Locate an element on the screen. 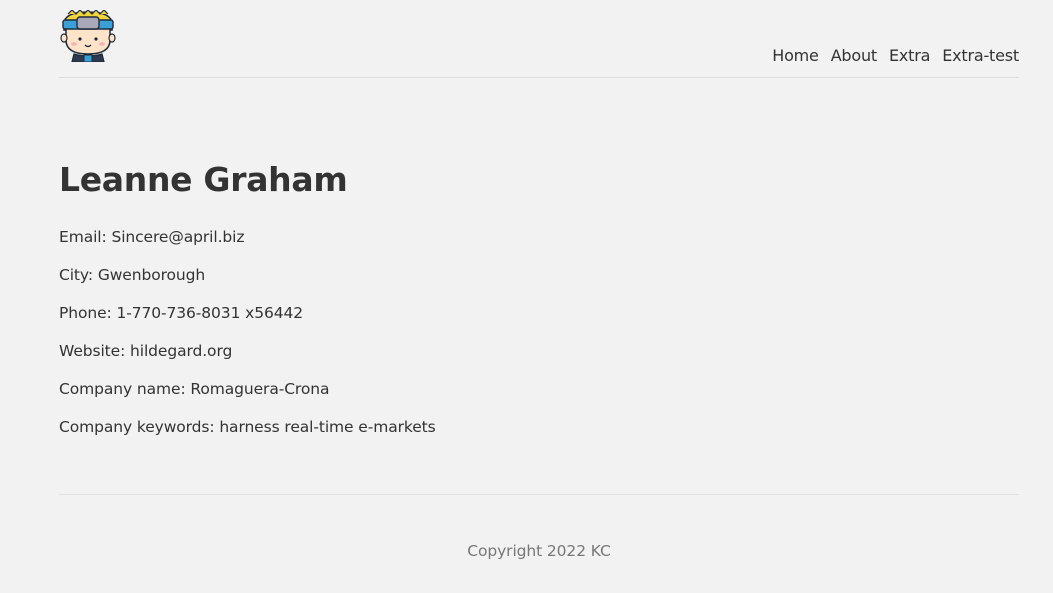 This screenshot has width=1053, height=593. phone-label: Phone is located at coordinates (87, 313).